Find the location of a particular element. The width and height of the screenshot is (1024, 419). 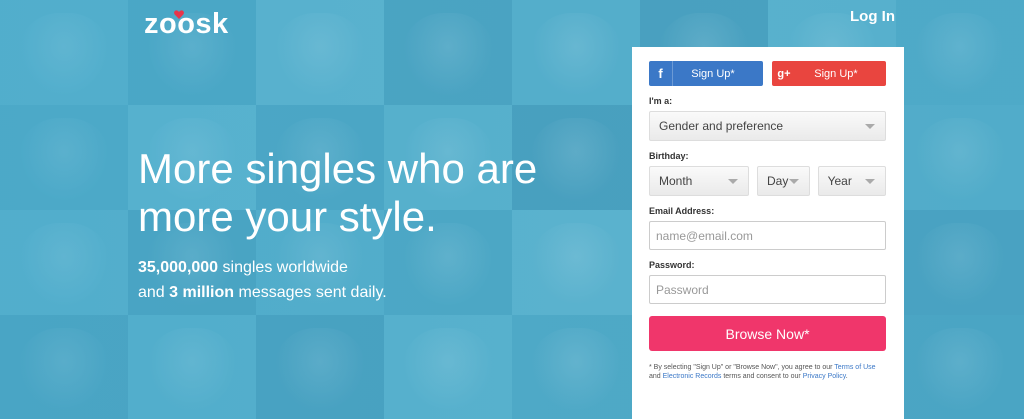

gender-preference-value: Gender and preference is located at coordinates (721, 126).